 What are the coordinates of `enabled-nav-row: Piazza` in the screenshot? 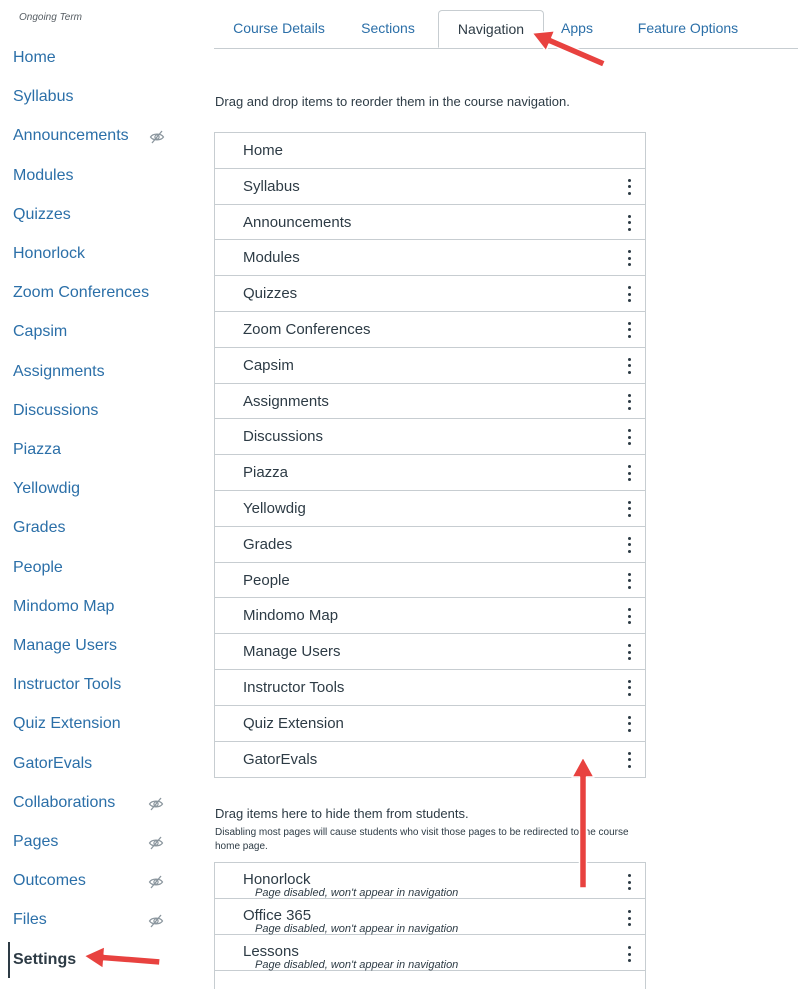 It's located at (430, 473).